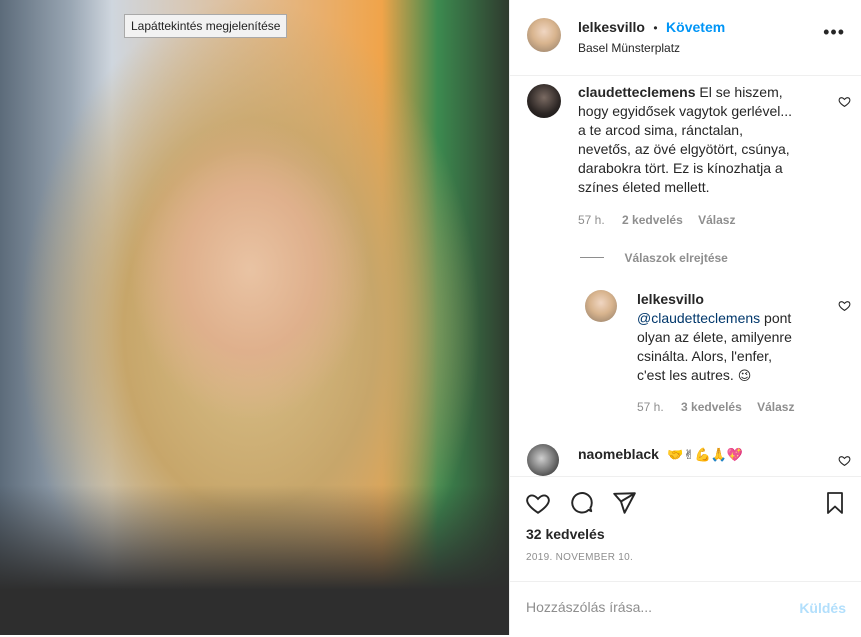  What do you see at coordinates (687, 375) in the screenshot?
I see `reply-line: c'est les autres.` at bounding box center [687, 375].